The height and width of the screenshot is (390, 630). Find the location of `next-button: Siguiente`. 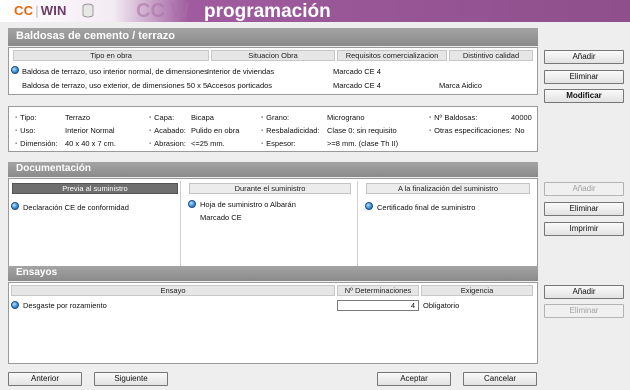

next-button: Siguiente is located at coordinates (131, 379).